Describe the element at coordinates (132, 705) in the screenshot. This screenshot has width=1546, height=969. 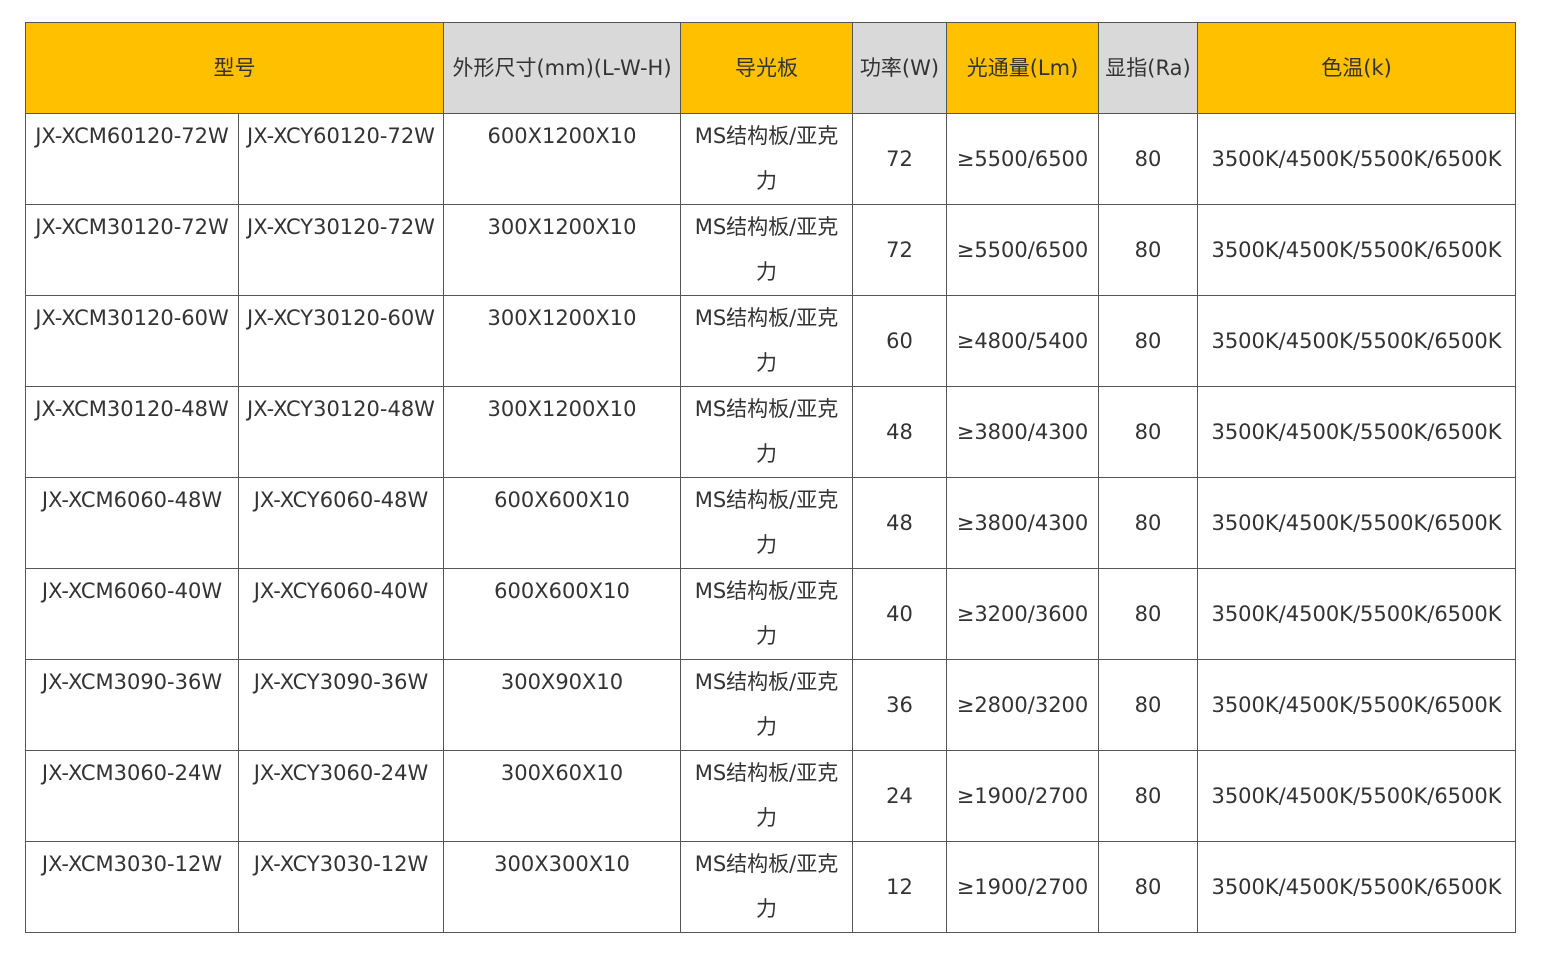
I see `model-m-cell: JX-XCM3090-36W` at that location.